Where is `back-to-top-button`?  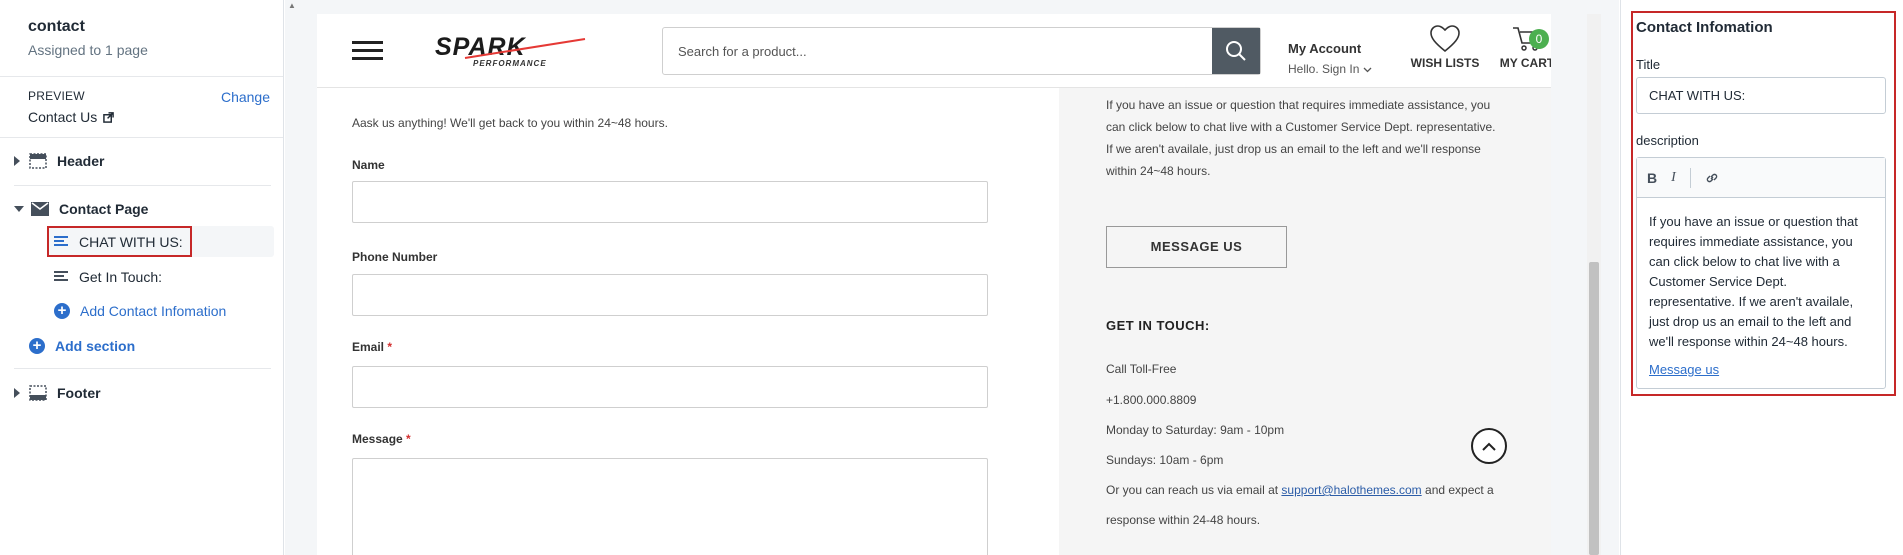
back-to-top-button is located at coordinates (1489, 446).